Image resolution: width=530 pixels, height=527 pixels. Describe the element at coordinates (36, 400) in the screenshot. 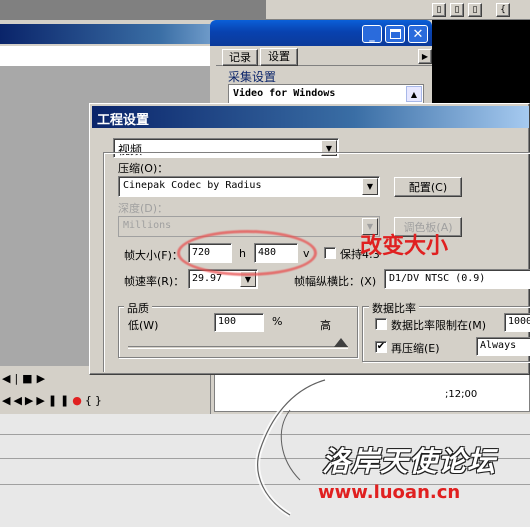

I see `forward-icon: ▶▶` at that location.